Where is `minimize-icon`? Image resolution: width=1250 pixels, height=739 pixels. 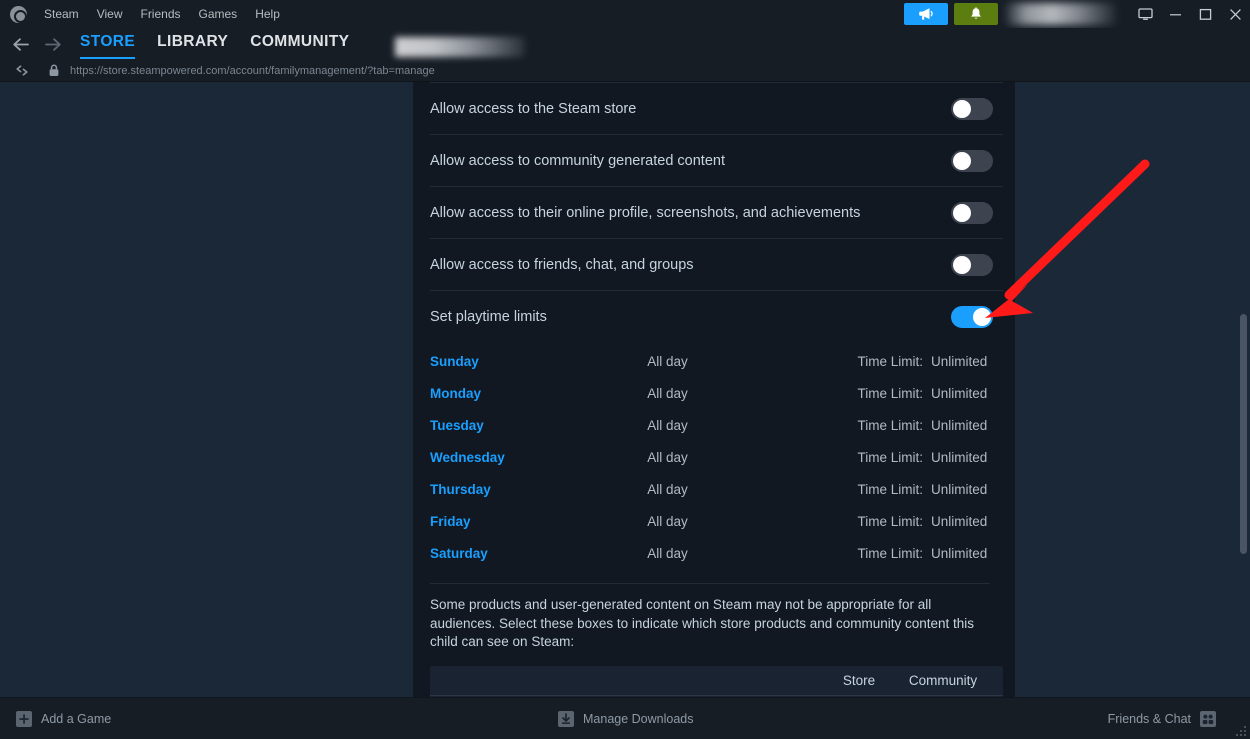
minimize-icon is located at coordinates (1175, 14).